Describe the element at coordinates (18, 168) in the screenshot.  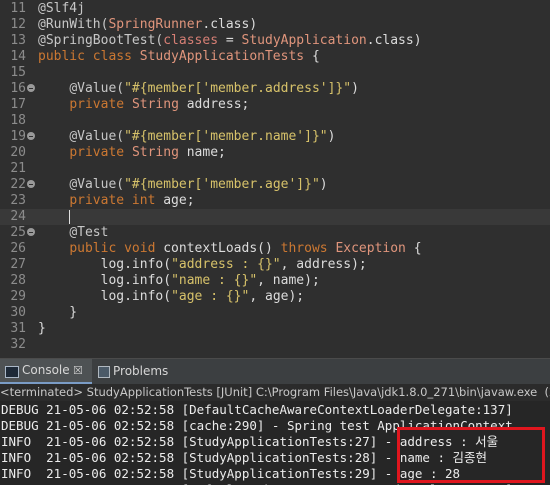
I see `line-number: 21` at that location.